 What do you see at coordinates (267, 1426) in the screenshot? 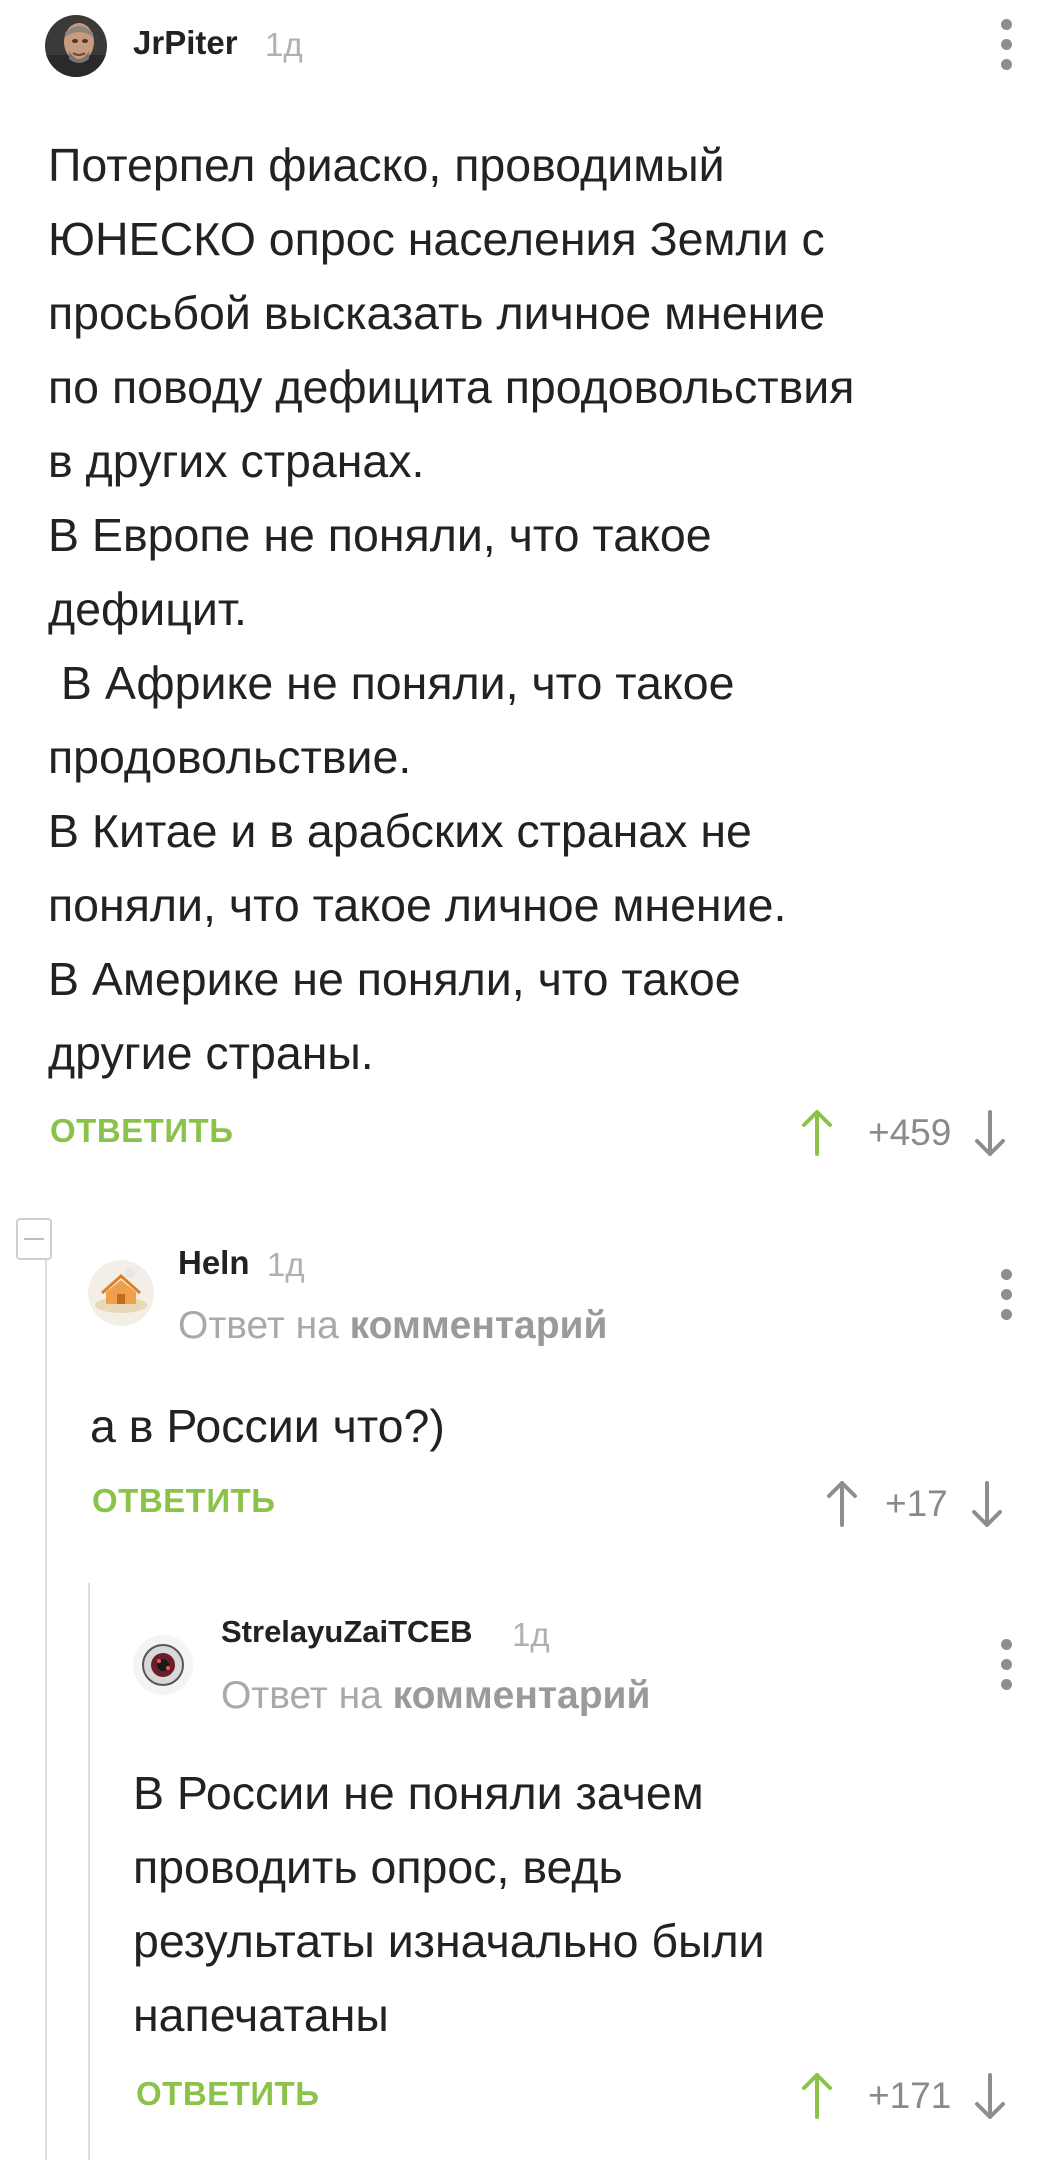
I see `comment-body: а в России что?)` at bounding box center [267, 1426].